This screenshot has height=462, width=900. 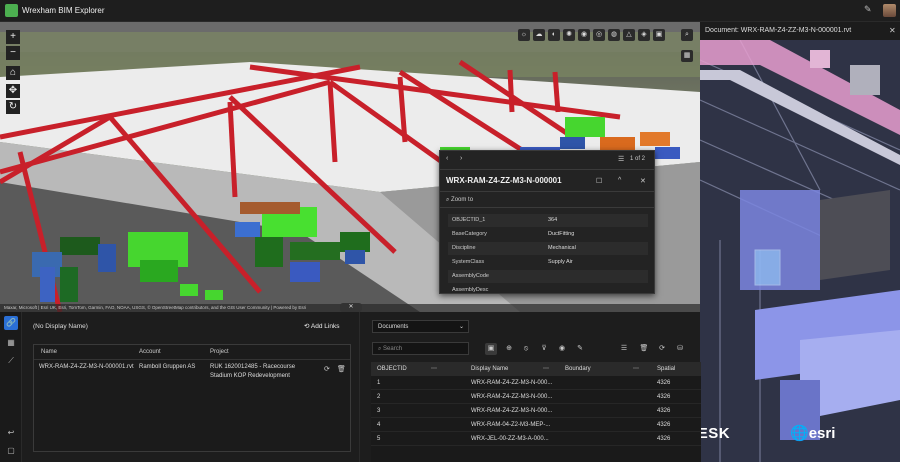 What do you see at coordinates (13, 91) in the screenshot?
I see `pan-icon: ✥` at bounding box center [13, 91].